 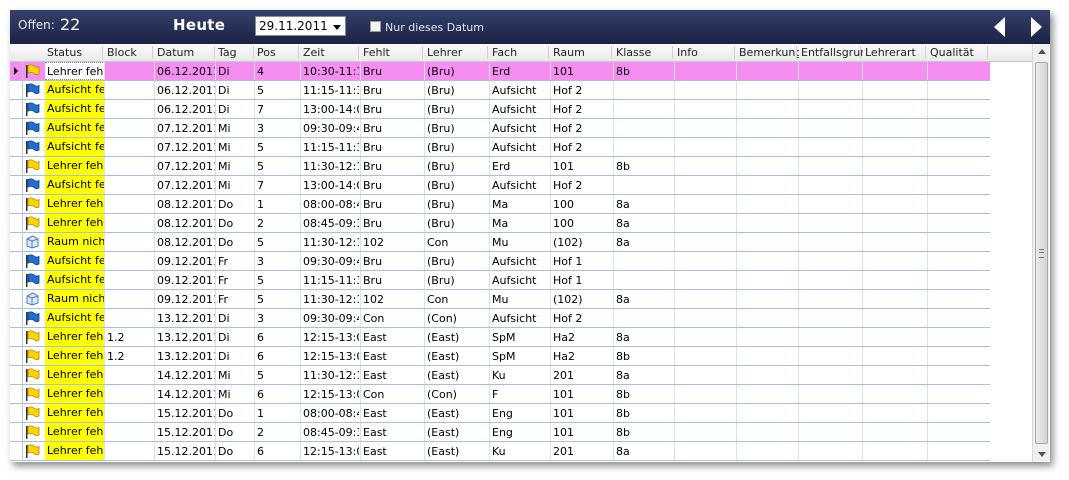 What do you see at coordinates (131, 52) in the screenshot?
I see `column-header-block: Block` at bounding box center [131, 52].